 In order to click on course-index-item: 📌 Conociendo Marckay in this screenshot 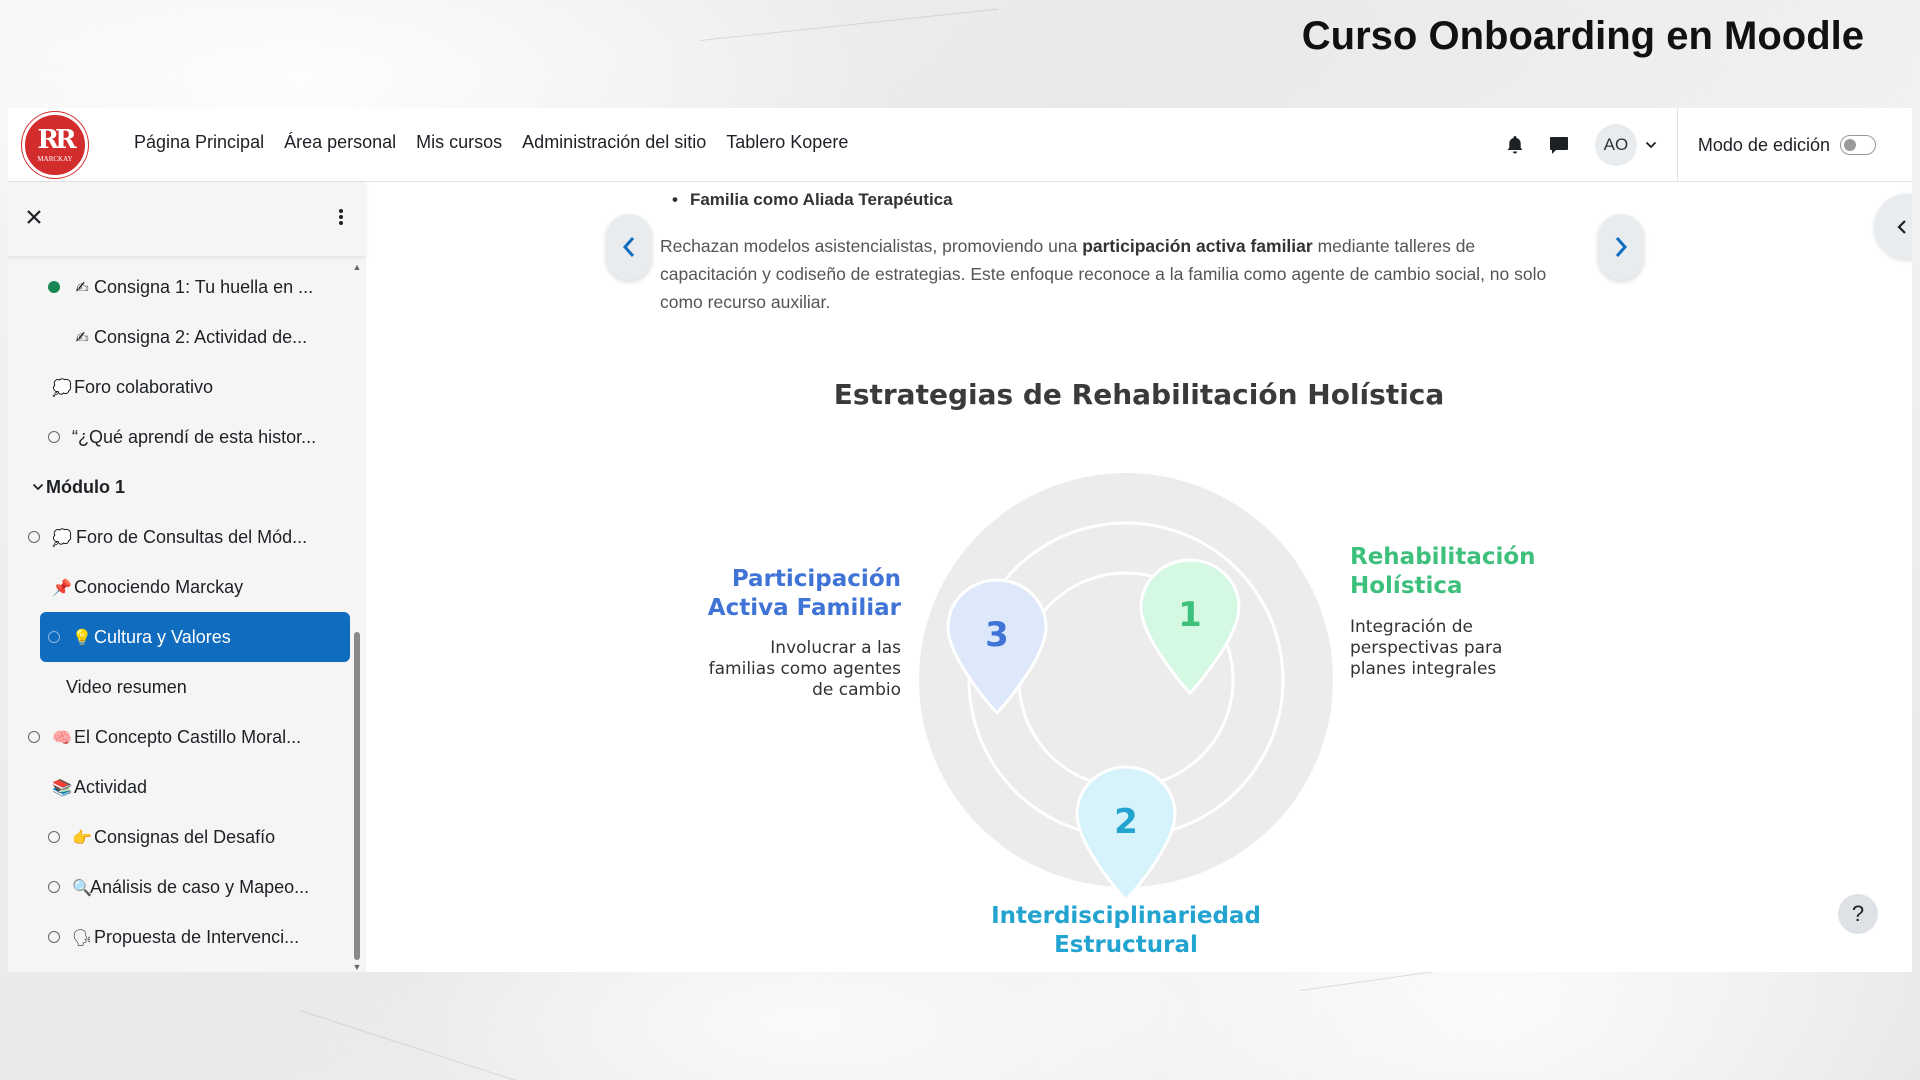, I will do `click(178, 587)`.